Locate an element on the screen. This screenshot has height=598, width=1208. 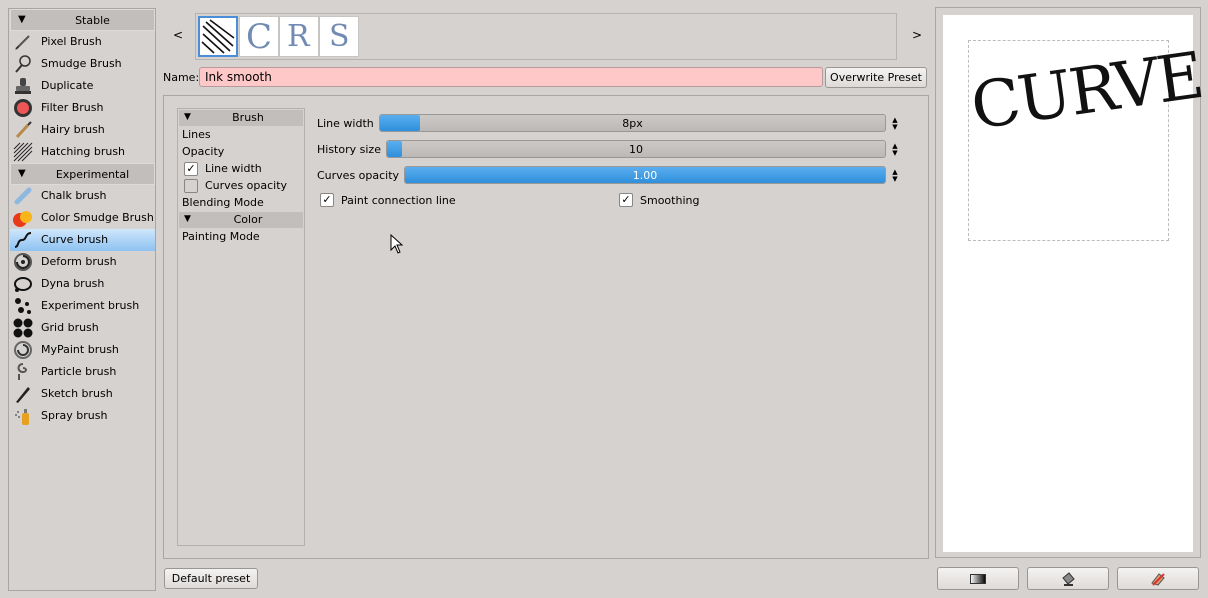
engine-item-particle-brush: Particle brush is located at coordinates (82, 372).